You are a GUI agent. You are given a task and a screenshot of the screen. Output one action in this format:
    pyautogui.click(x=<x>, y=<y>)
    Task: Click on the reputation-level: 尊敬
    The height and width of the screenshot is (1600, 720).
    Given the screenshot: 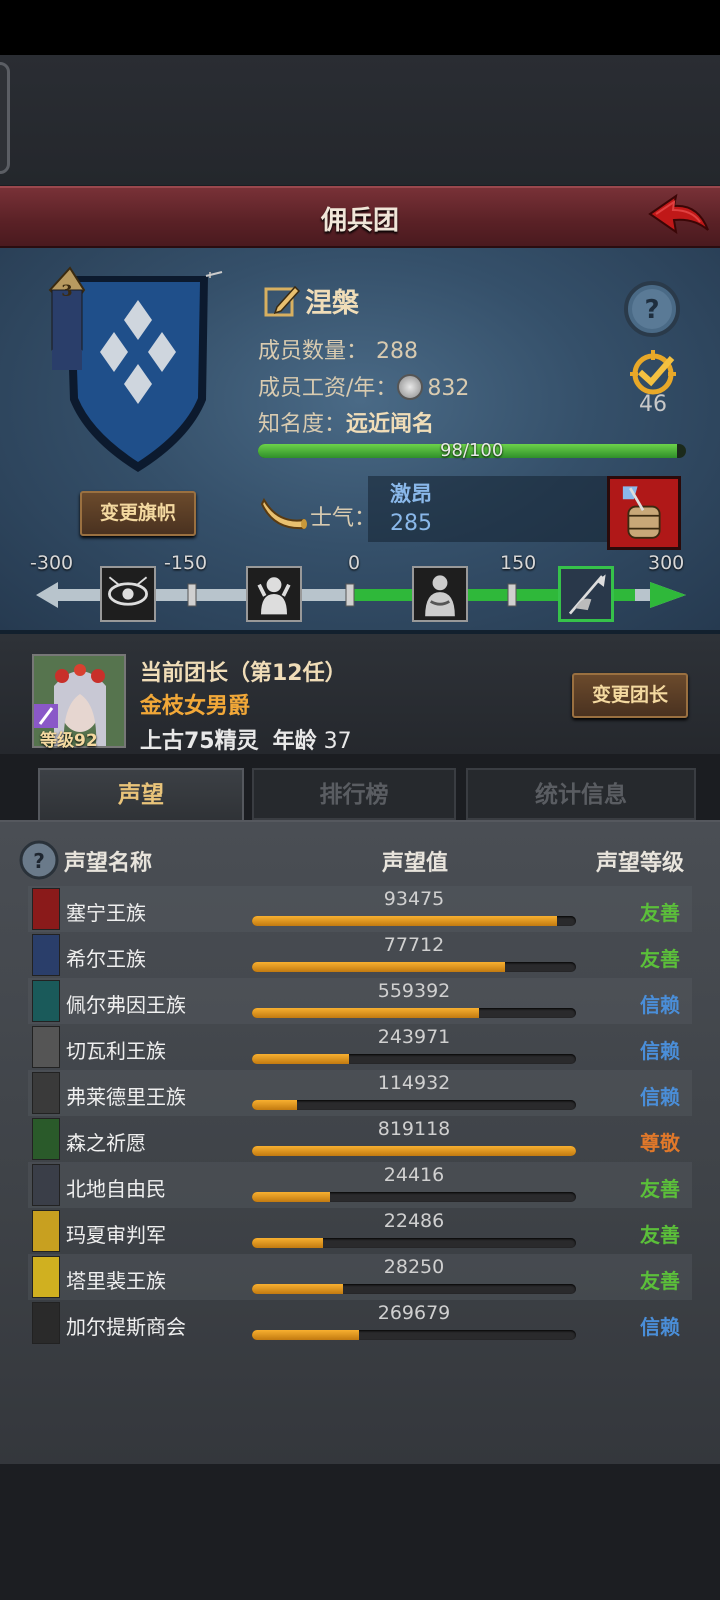 What is the action you would take?
    pyautogui.click(x=660, y=1143)
    